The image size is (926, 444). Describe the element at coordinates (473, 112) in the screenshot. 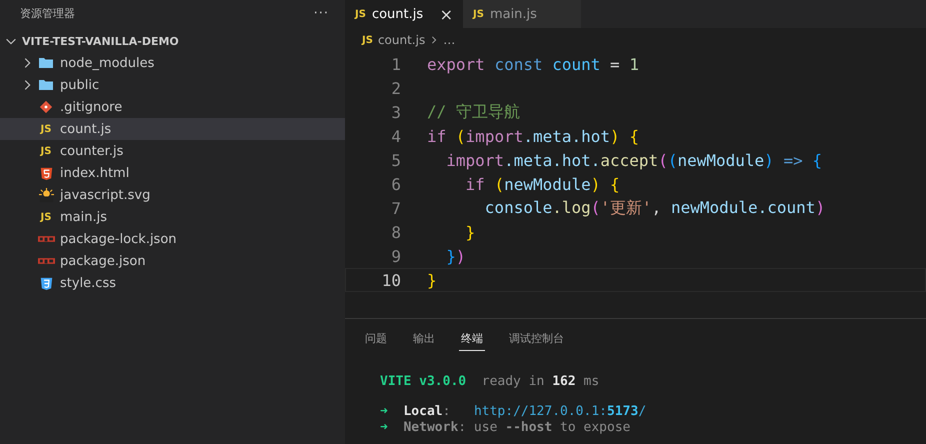

I see `code-line: // 守卫导航` at that location.